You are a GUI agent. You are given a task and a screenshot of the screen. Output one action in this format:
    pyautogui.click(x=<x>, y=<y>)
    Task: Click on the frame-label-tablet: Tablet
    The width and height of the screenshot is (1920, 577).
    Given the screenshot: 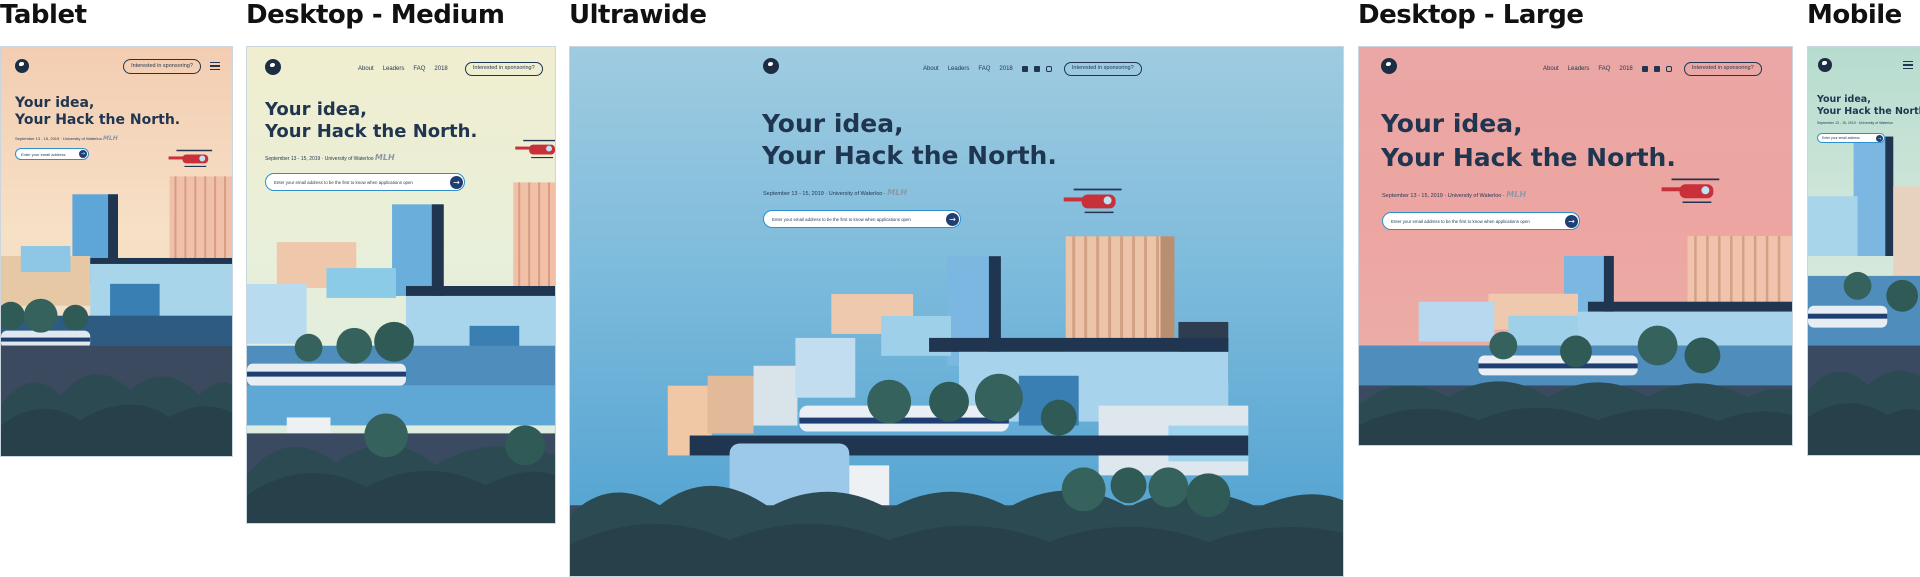 What is the action you would take?
    pyautogui.click(x=43, y=15)
    